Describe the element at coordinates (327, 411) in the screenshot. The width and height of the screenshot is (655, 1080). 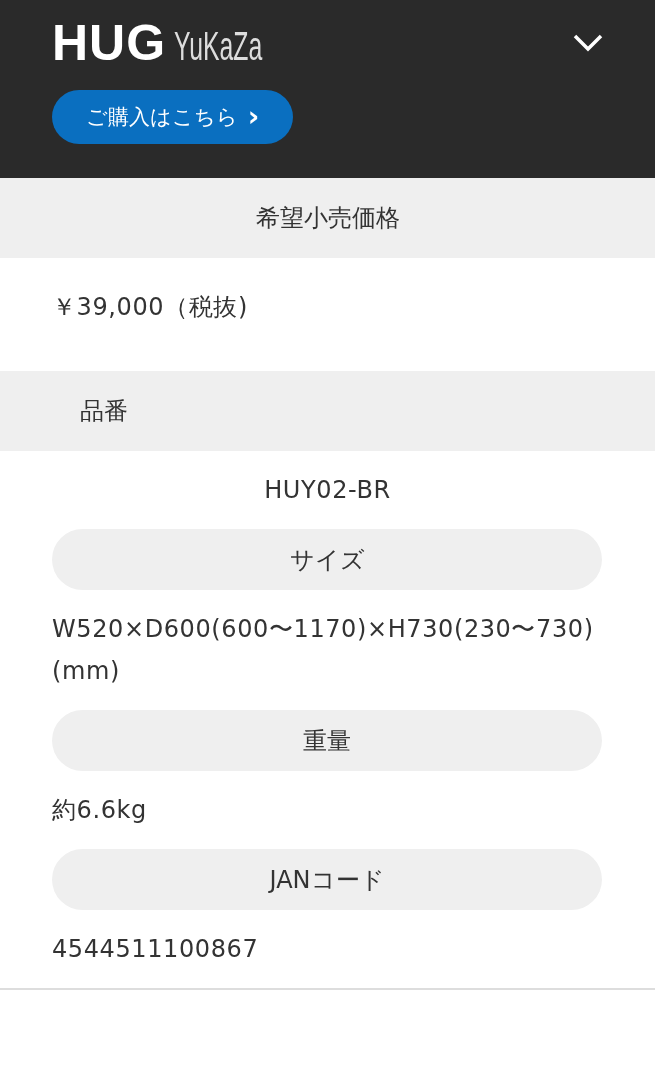
I see `spec-heading: 品番` at that location.